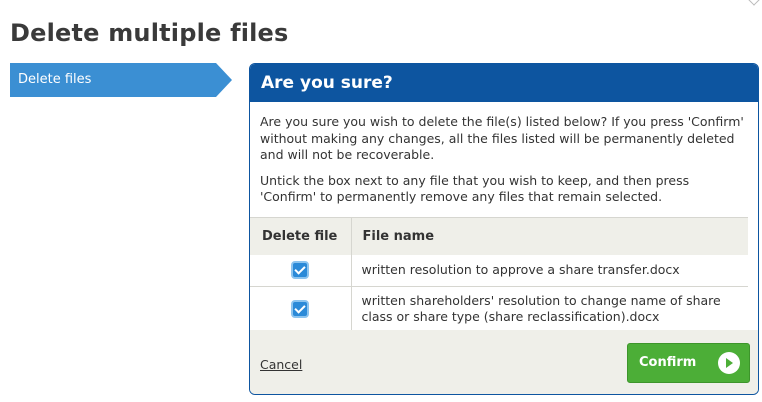 Image resolution: width=762 pixels, height=402 pixels. I want to click on column-header-file-name: File name, so click(549, 236).